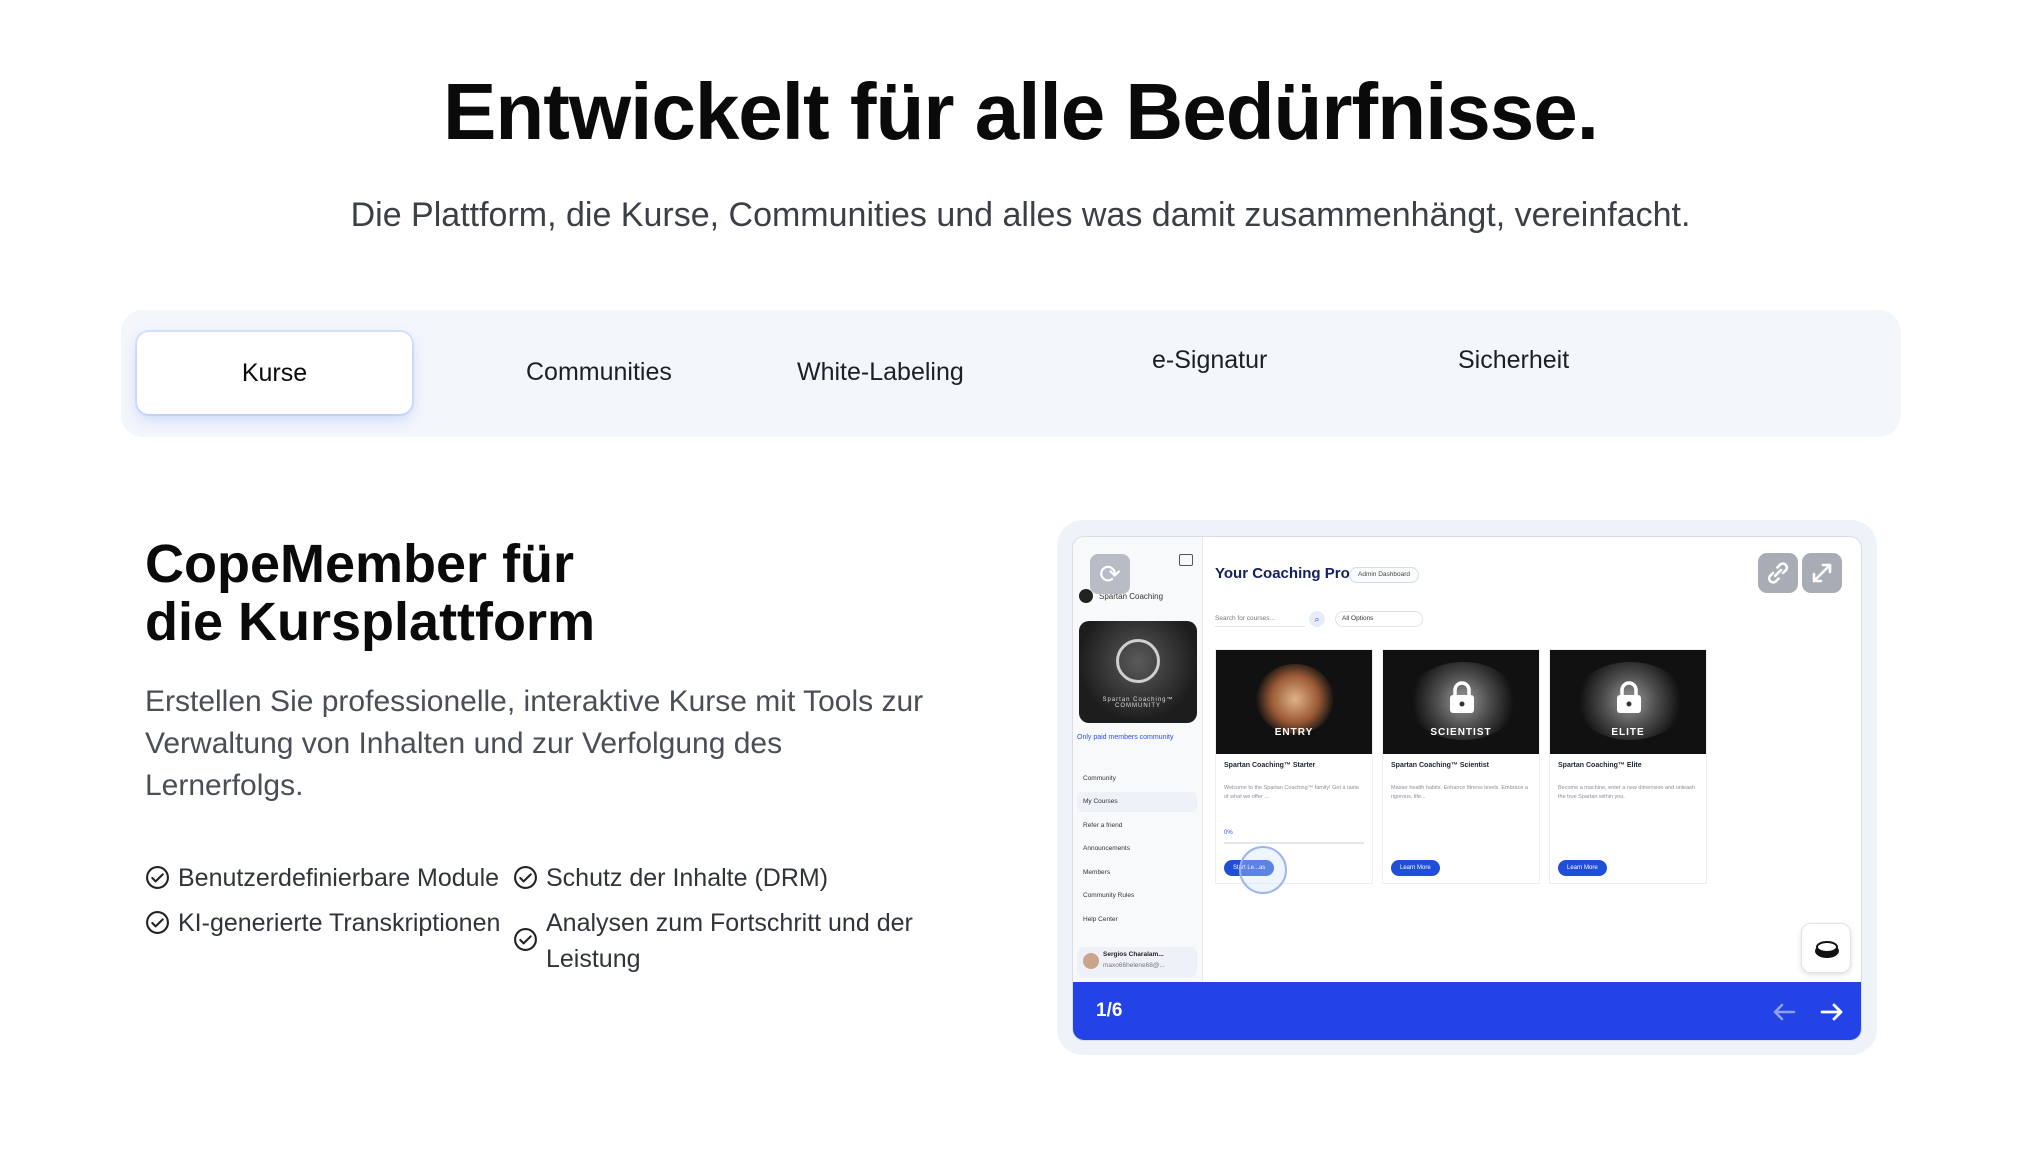  Describe the element at coordinates (1137, 896) in the screenshot. I see `sidebar-item-rules: Community Rules` at that location.